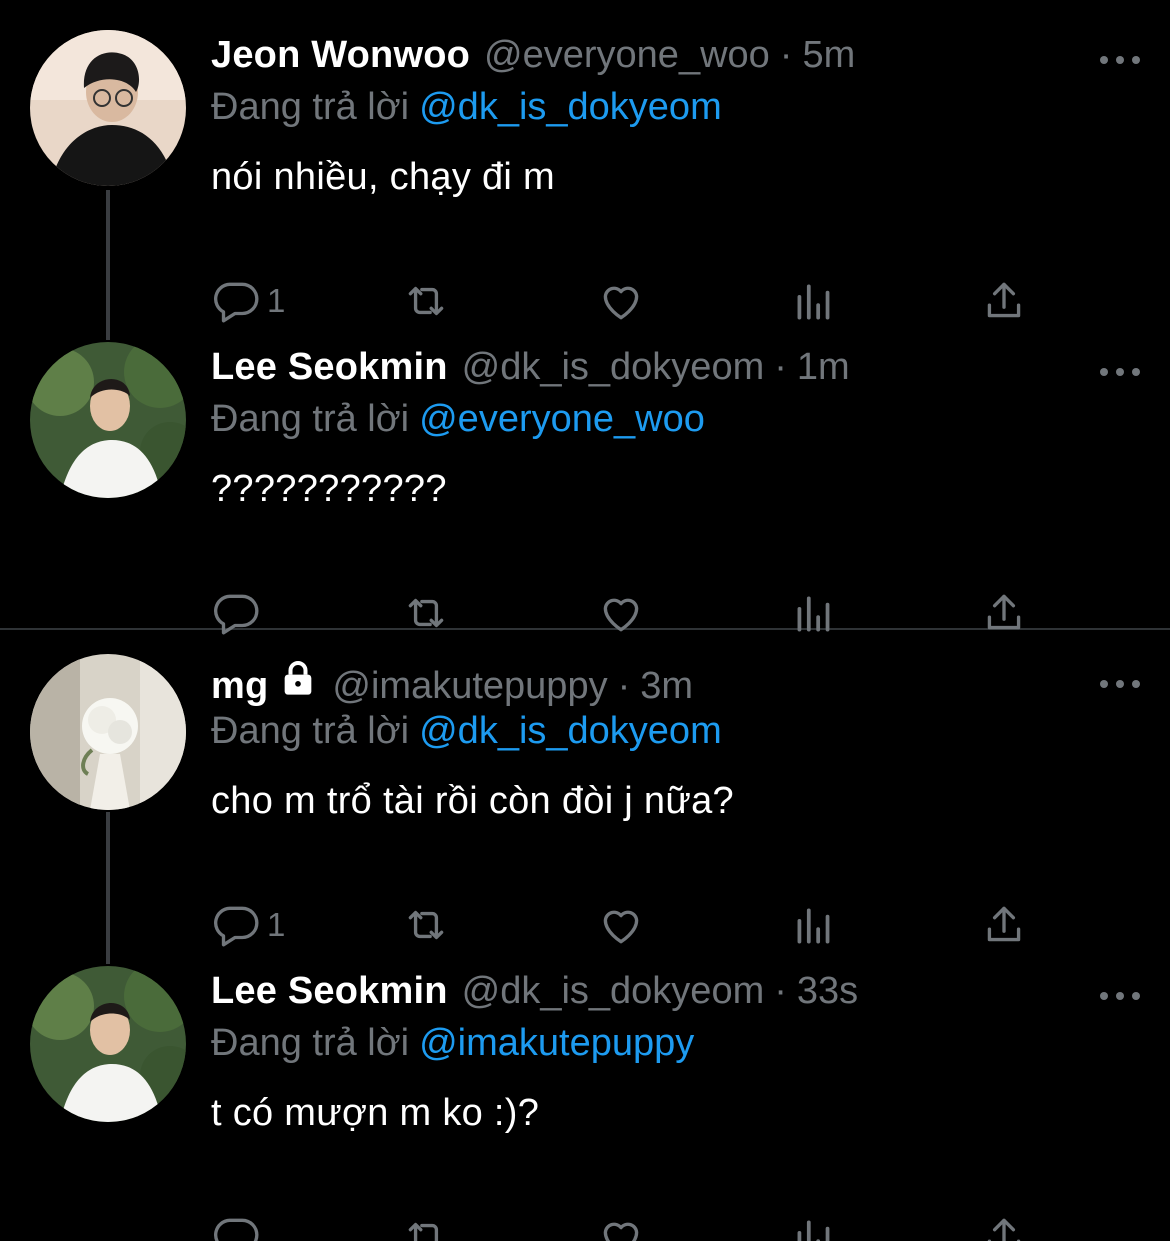 This screenshot has height=1241, width=1170. What do you see at coordinates (383, 177) in the screenshot?
I see `tweet-text: nói nhiều, chạy đi m` at bounding box center [383, 177].